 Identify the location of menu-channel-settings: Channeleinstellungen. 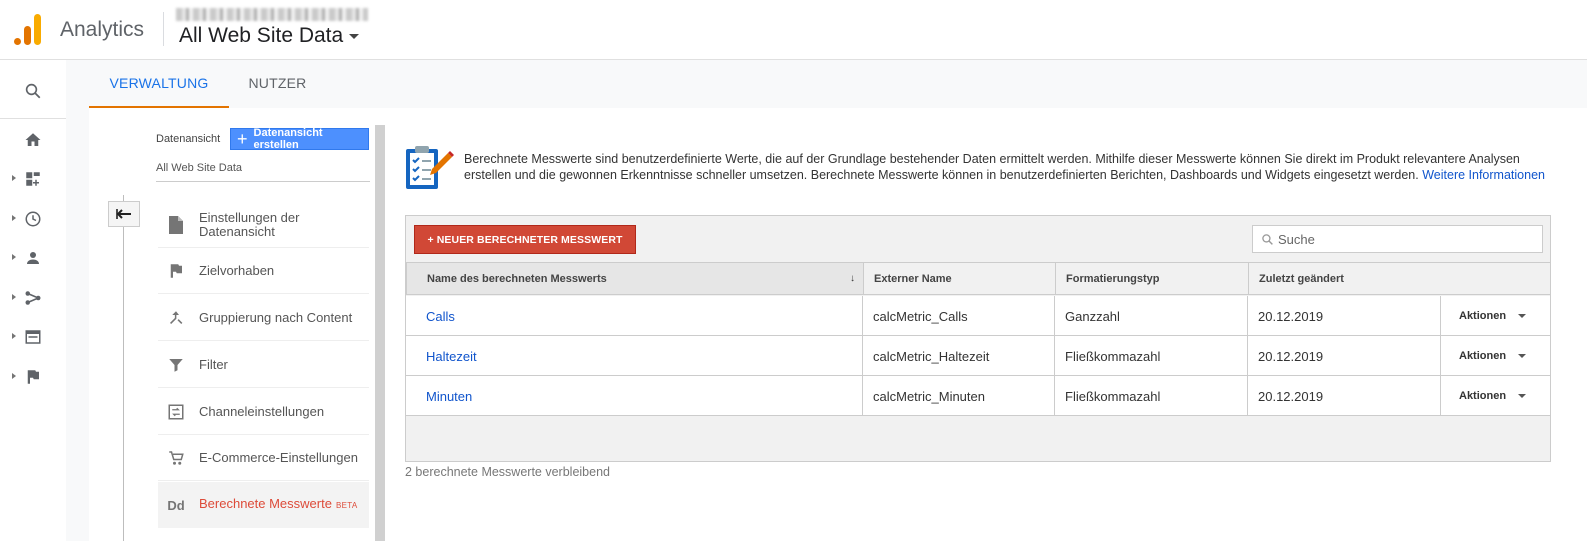
(263, 412).